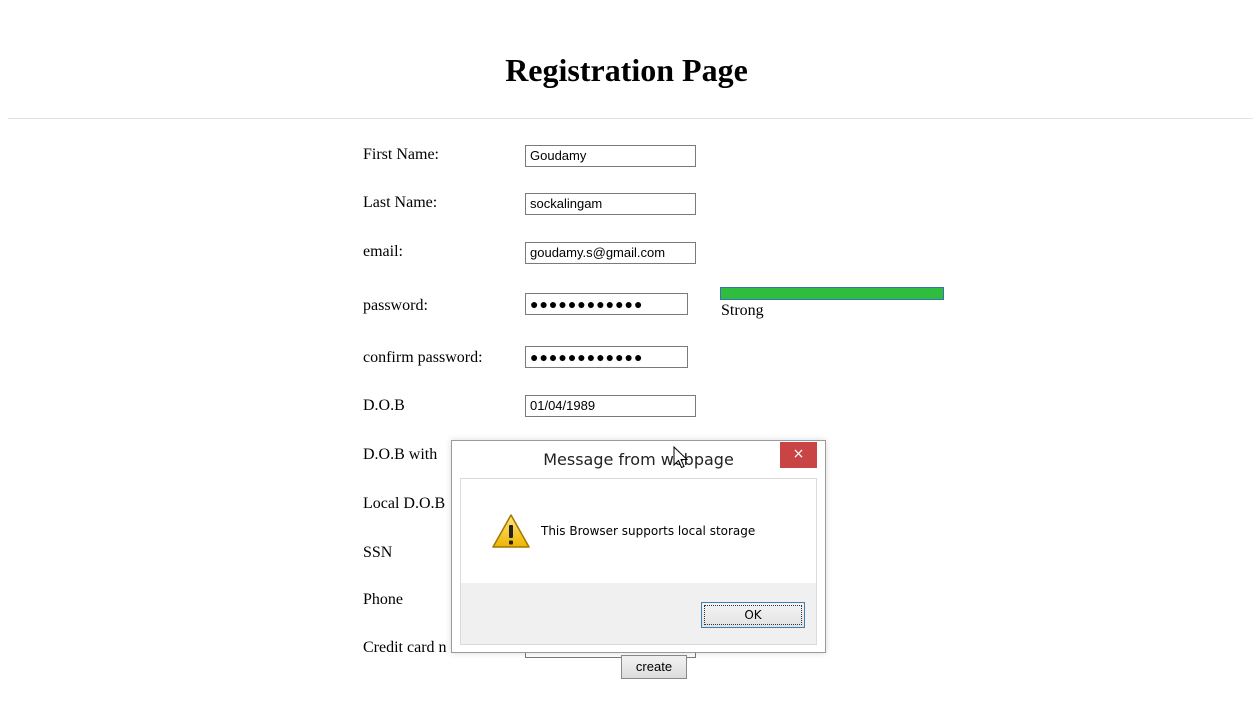 The width and height of the screenshot is (1253, 704). Describe the element at coordinates (401, 154) in the screenshot. I see `first-name-label: First Name:` at that location.